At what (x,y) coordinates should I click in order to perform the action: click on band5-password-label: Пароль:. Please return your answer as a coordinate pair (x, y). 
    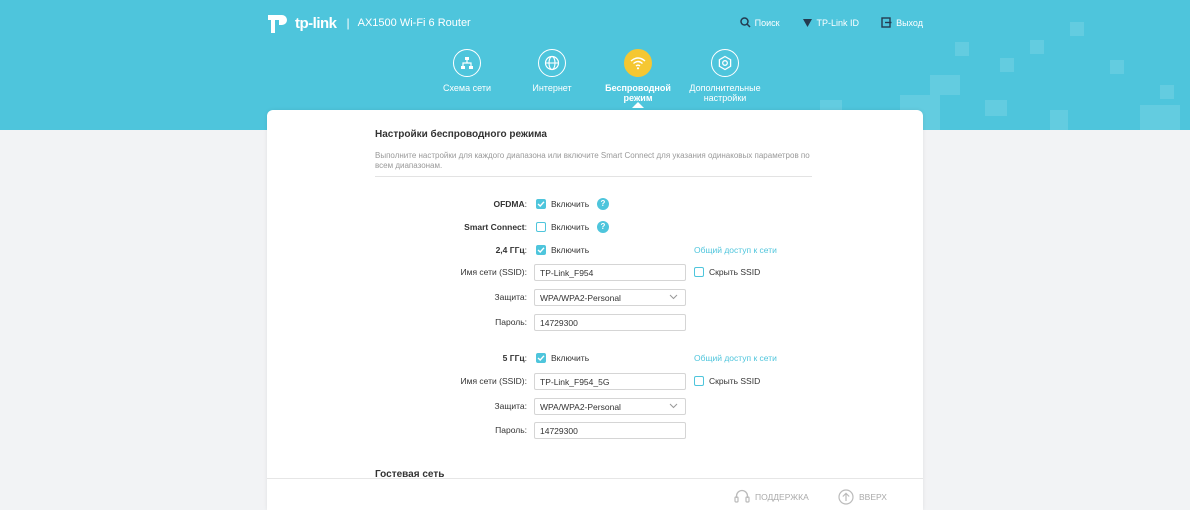
    Looking at the image, I should click on (511, 430).